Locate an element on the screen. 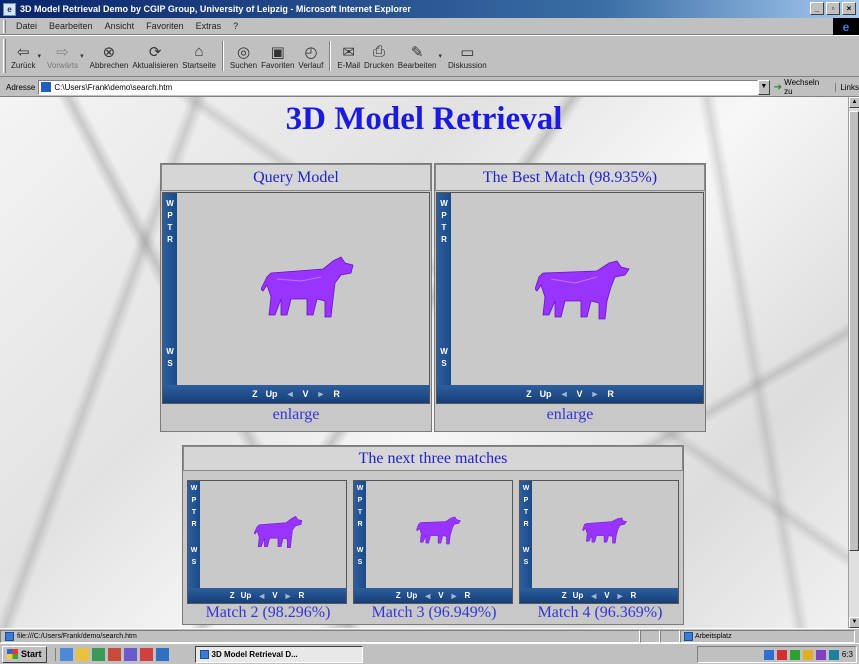 The image size is (859, 664). match-4-viewer: W P T R W S Z Up ◄ V ► R is located at coordinates (599, 542).